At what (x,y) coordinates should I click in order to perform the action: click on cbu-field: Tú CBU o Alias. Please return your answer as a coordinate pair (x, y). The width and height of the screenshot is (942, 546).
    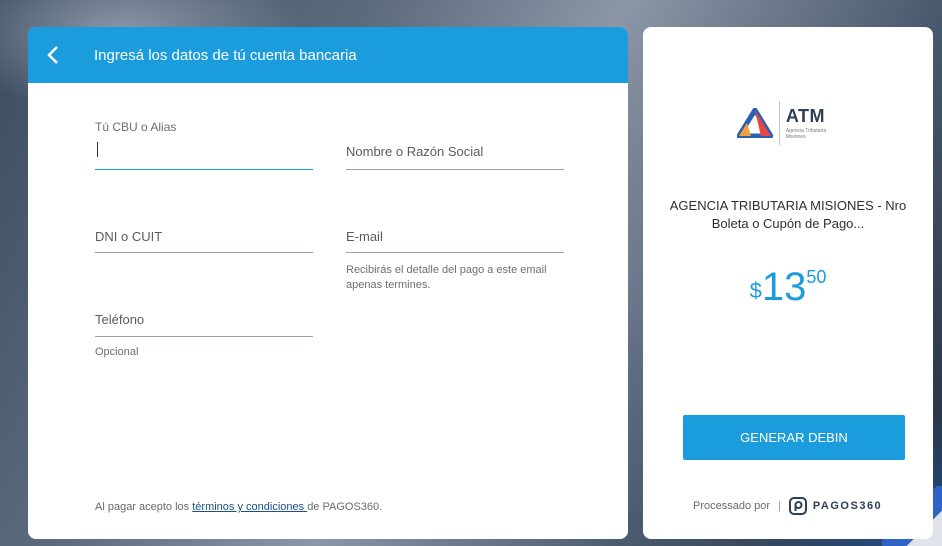
    Looking at the image, I should click on (204, 146).